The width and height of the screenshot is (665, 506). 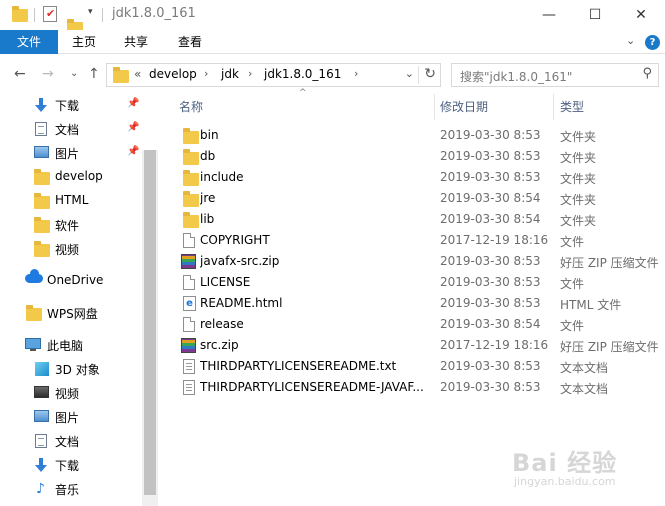 I want to click on sidebar-item-software: 软件, so click(x=71, y=225).